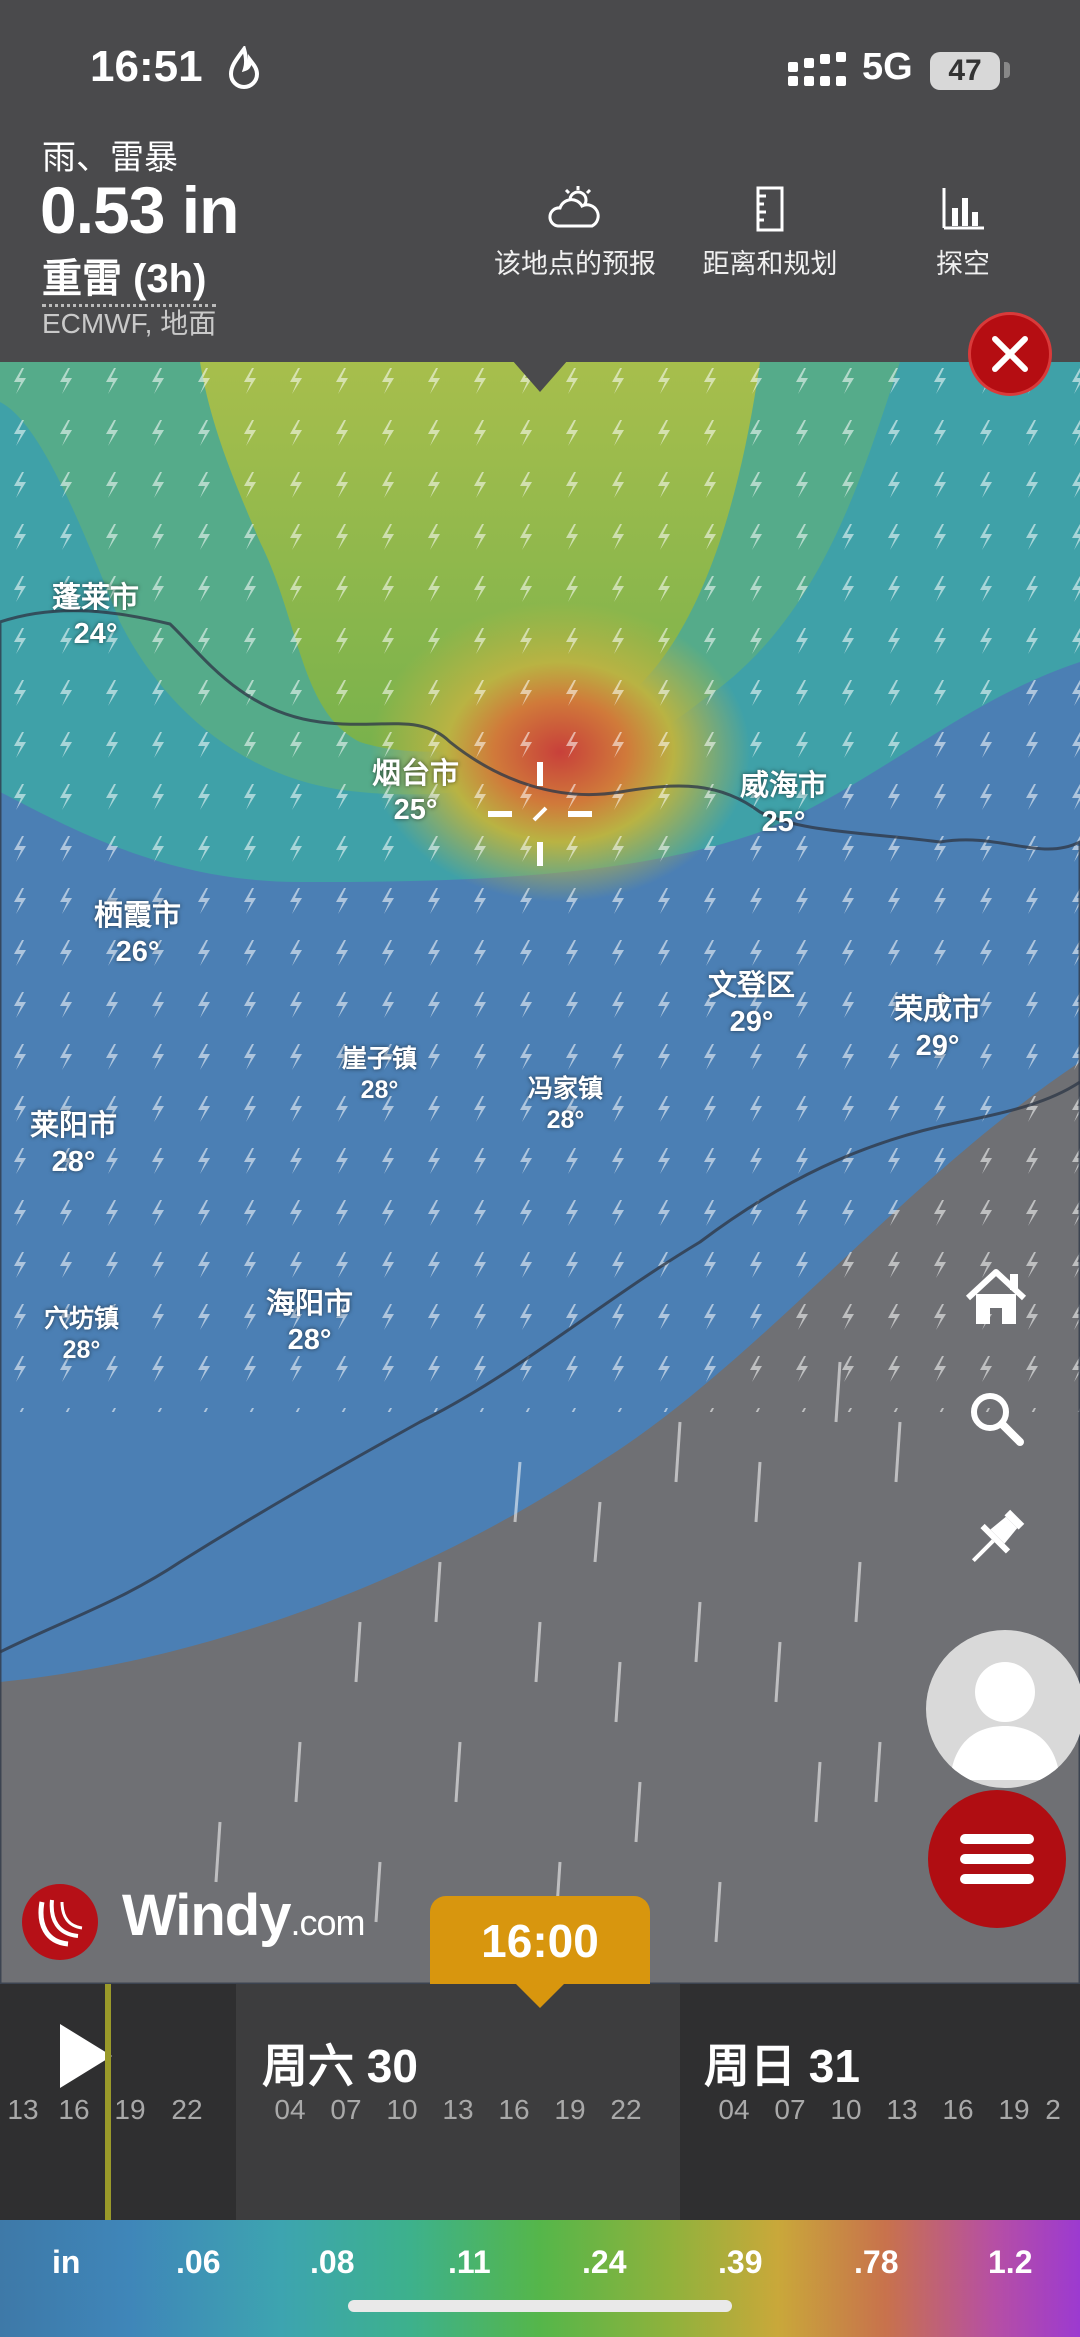 This screenshot has height=2337, width=1080. What do you see at coordinates (95, 634) in the screenshot?
I see `city-temp: 24°` at bounding box center [95, 634].